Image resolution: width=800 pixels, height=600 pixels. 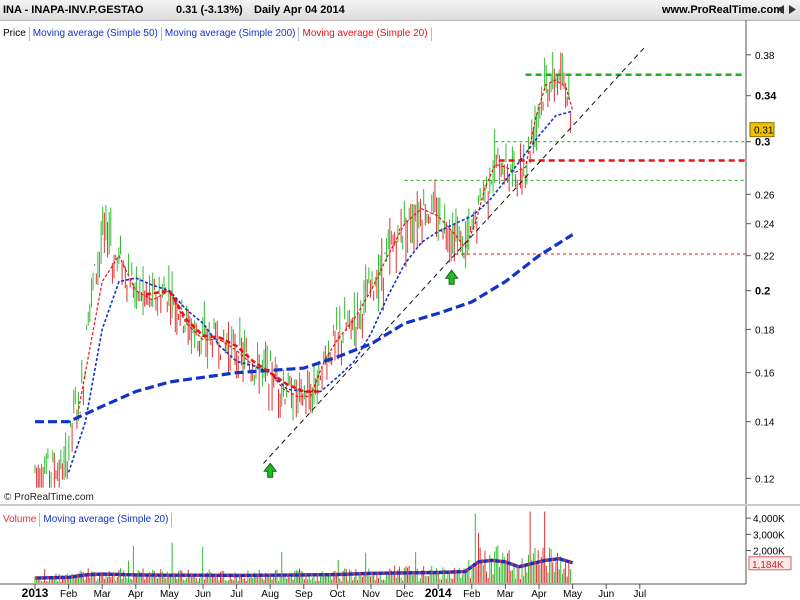 I want to click on volume-y-ticks: 2,000K 3,000K 4,000K 1,184K, so click(x=769, y=542).